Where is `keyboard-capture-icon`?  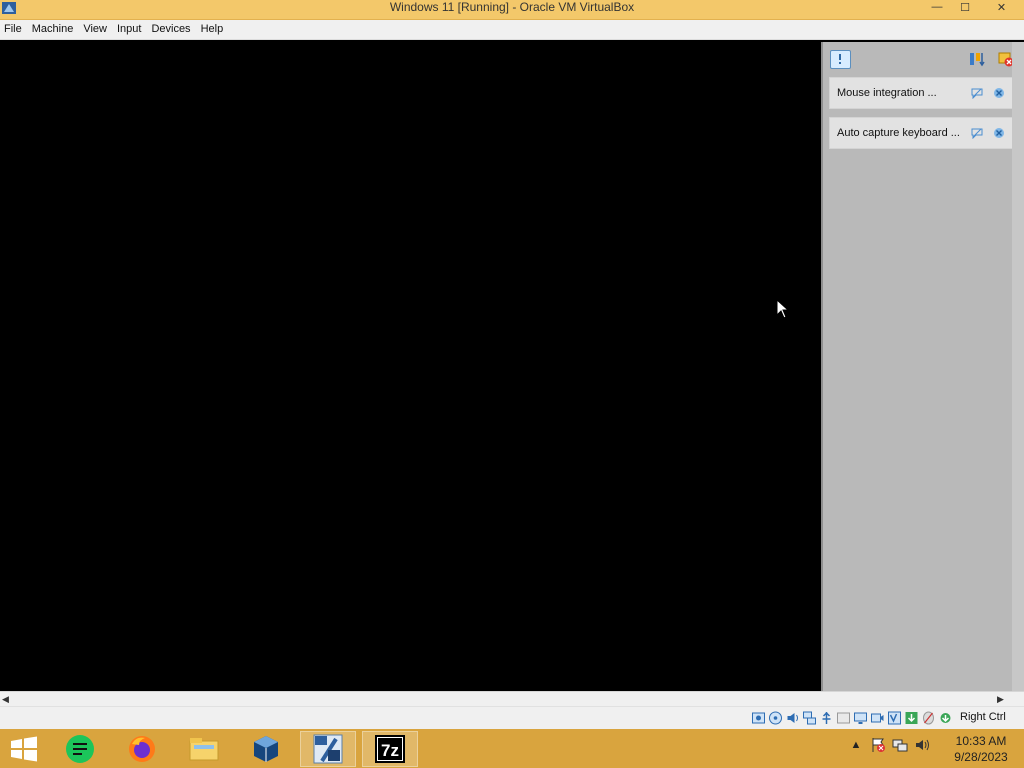 keyboard-capture-icon is located at coordinates (945, 718).